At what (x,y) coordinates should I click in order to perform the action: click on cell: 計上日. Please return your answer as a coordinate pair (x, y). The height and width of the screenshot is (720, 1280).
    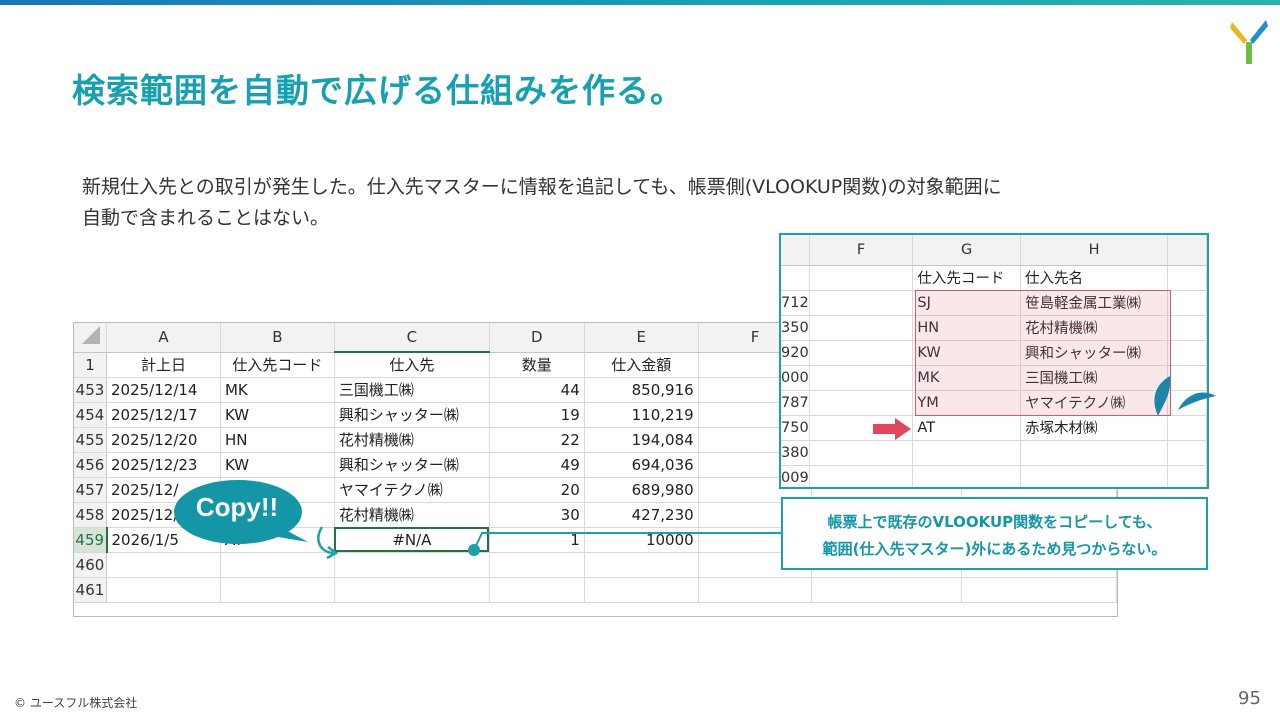
    Looking at the image, I should click on (163, 365).